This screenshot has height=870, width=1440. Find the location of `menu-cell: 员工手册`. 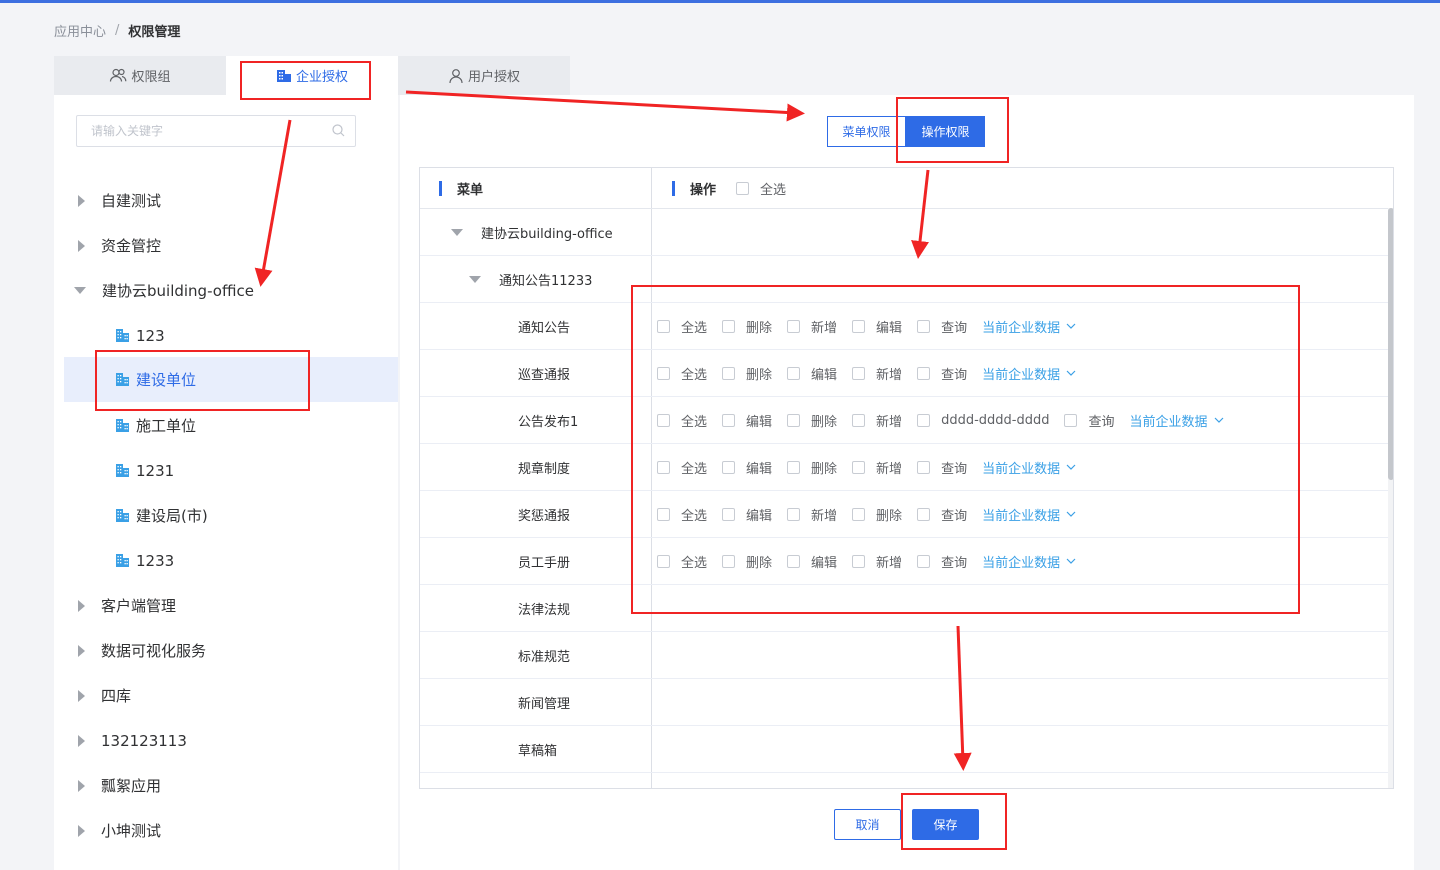

menu-cell: 员工手册 is located at coordinates (544, 561).